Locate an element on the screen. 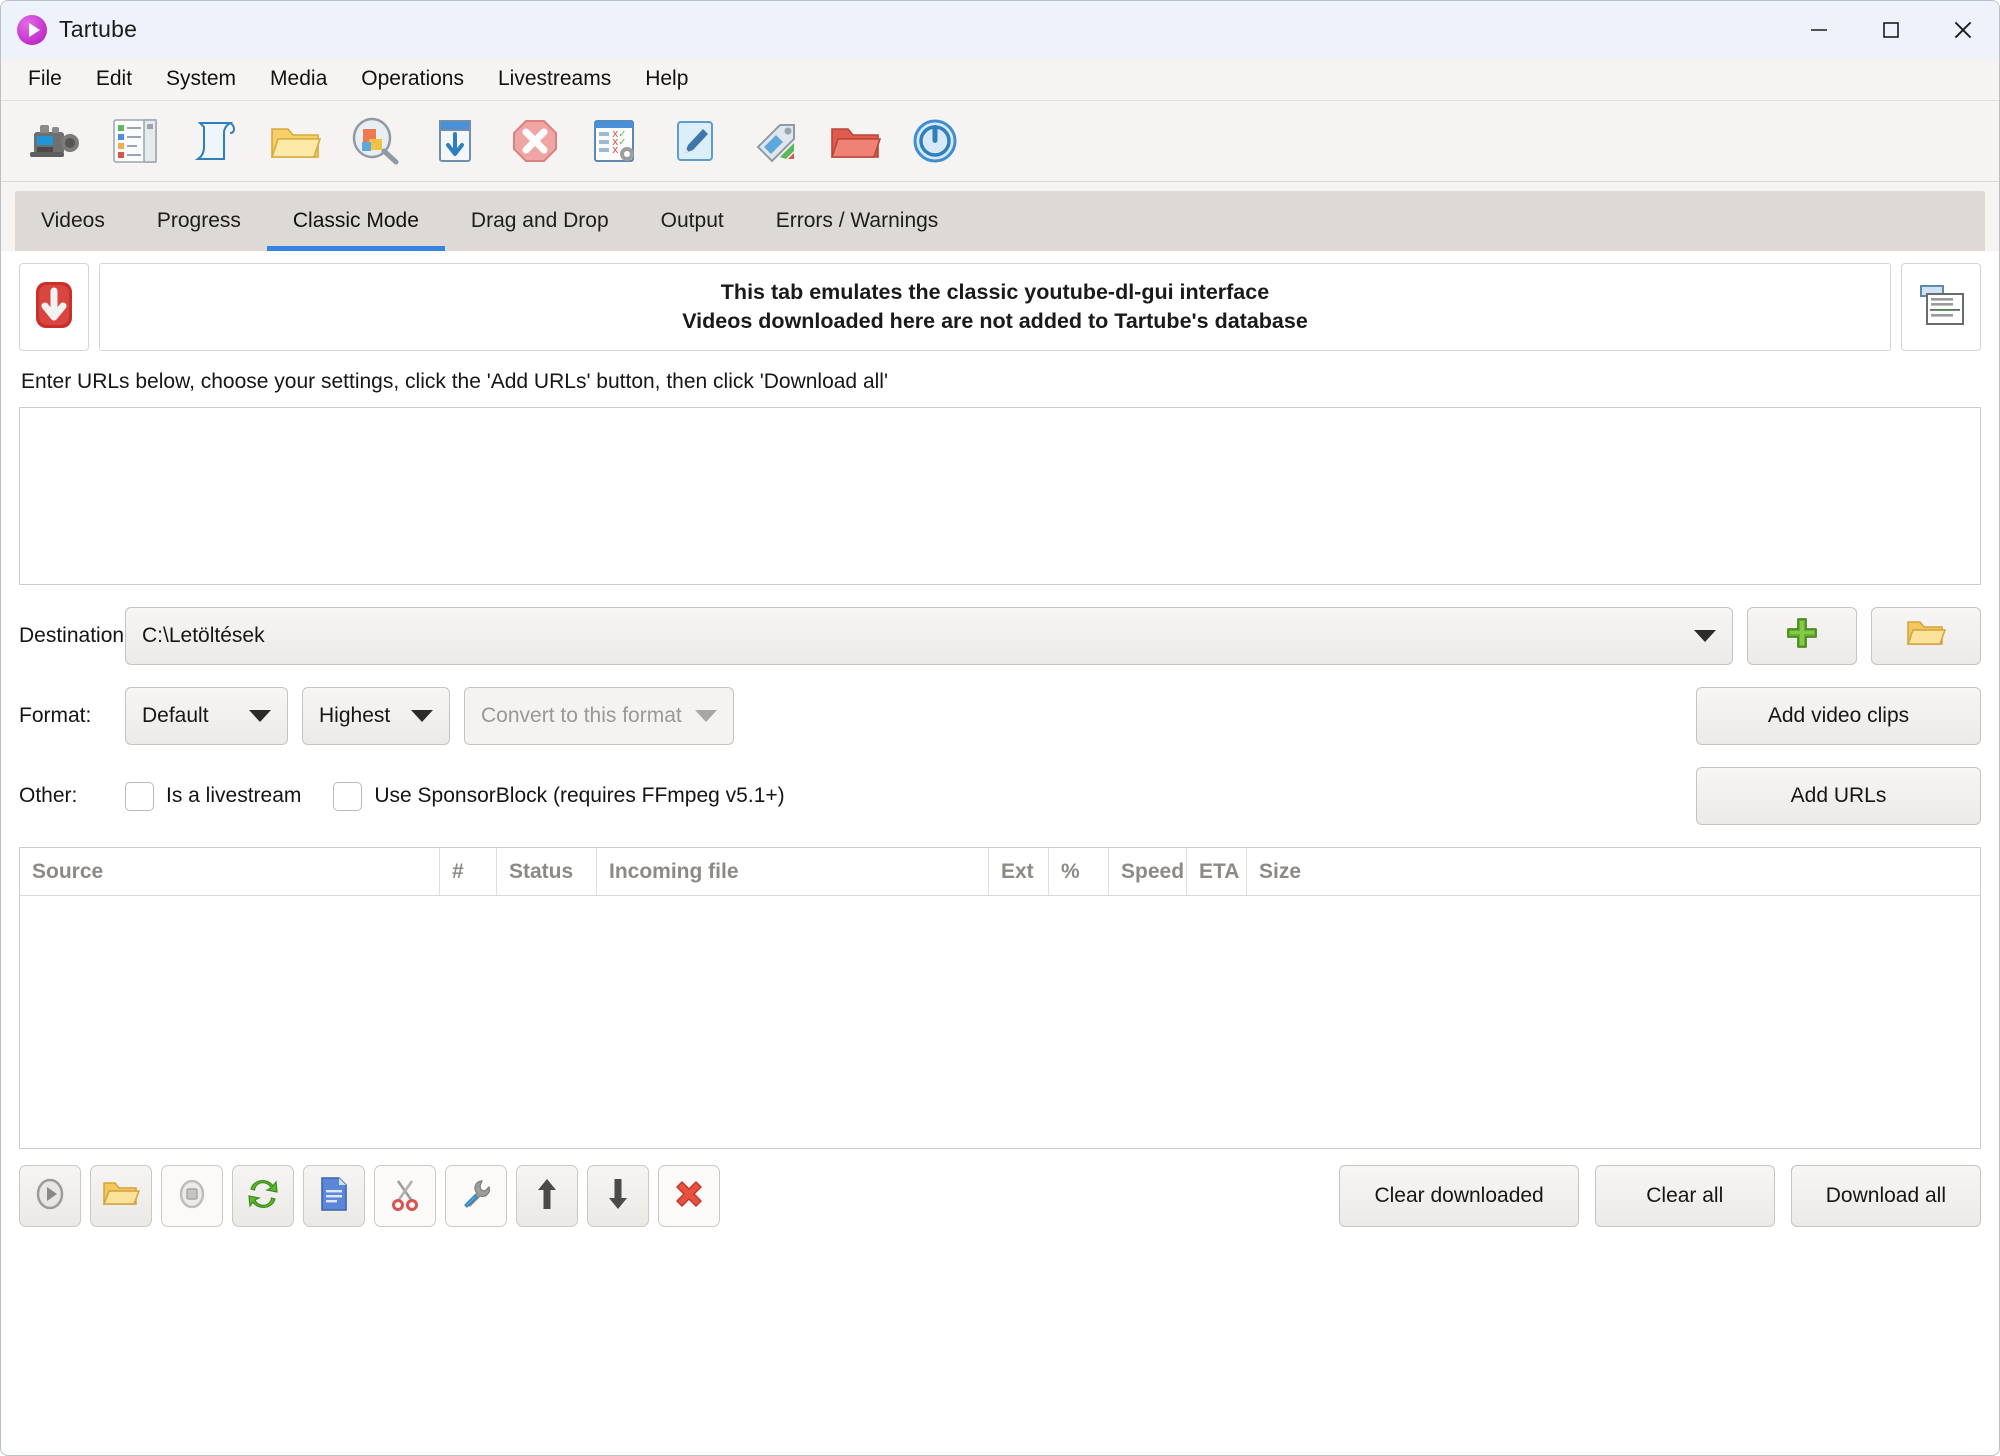 Image resolution: width=2000 pixels, height=1456 pixels. other-label: Other: is located at coordinates (48, 796).